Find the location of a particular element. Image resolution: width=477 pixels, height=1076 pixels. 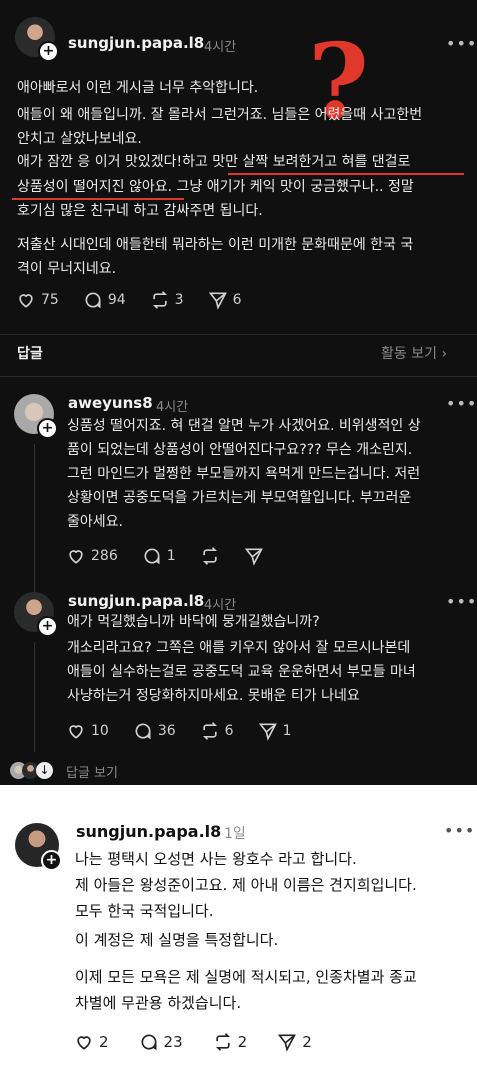

like-count: 10 is located at coordinates (100, 731).